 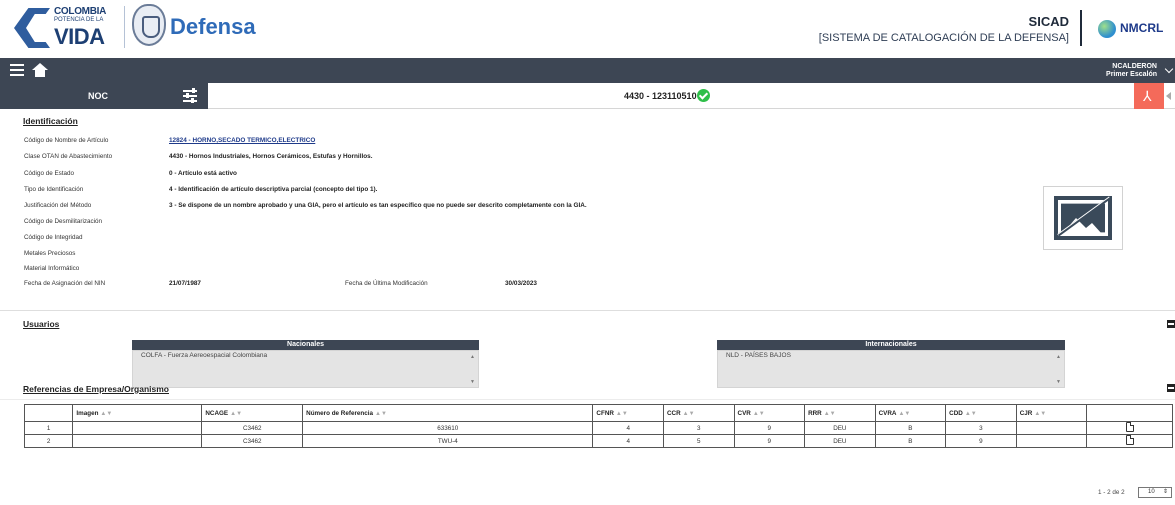 I want to click on cell-ccr: 5, so click(x=698, y=441).